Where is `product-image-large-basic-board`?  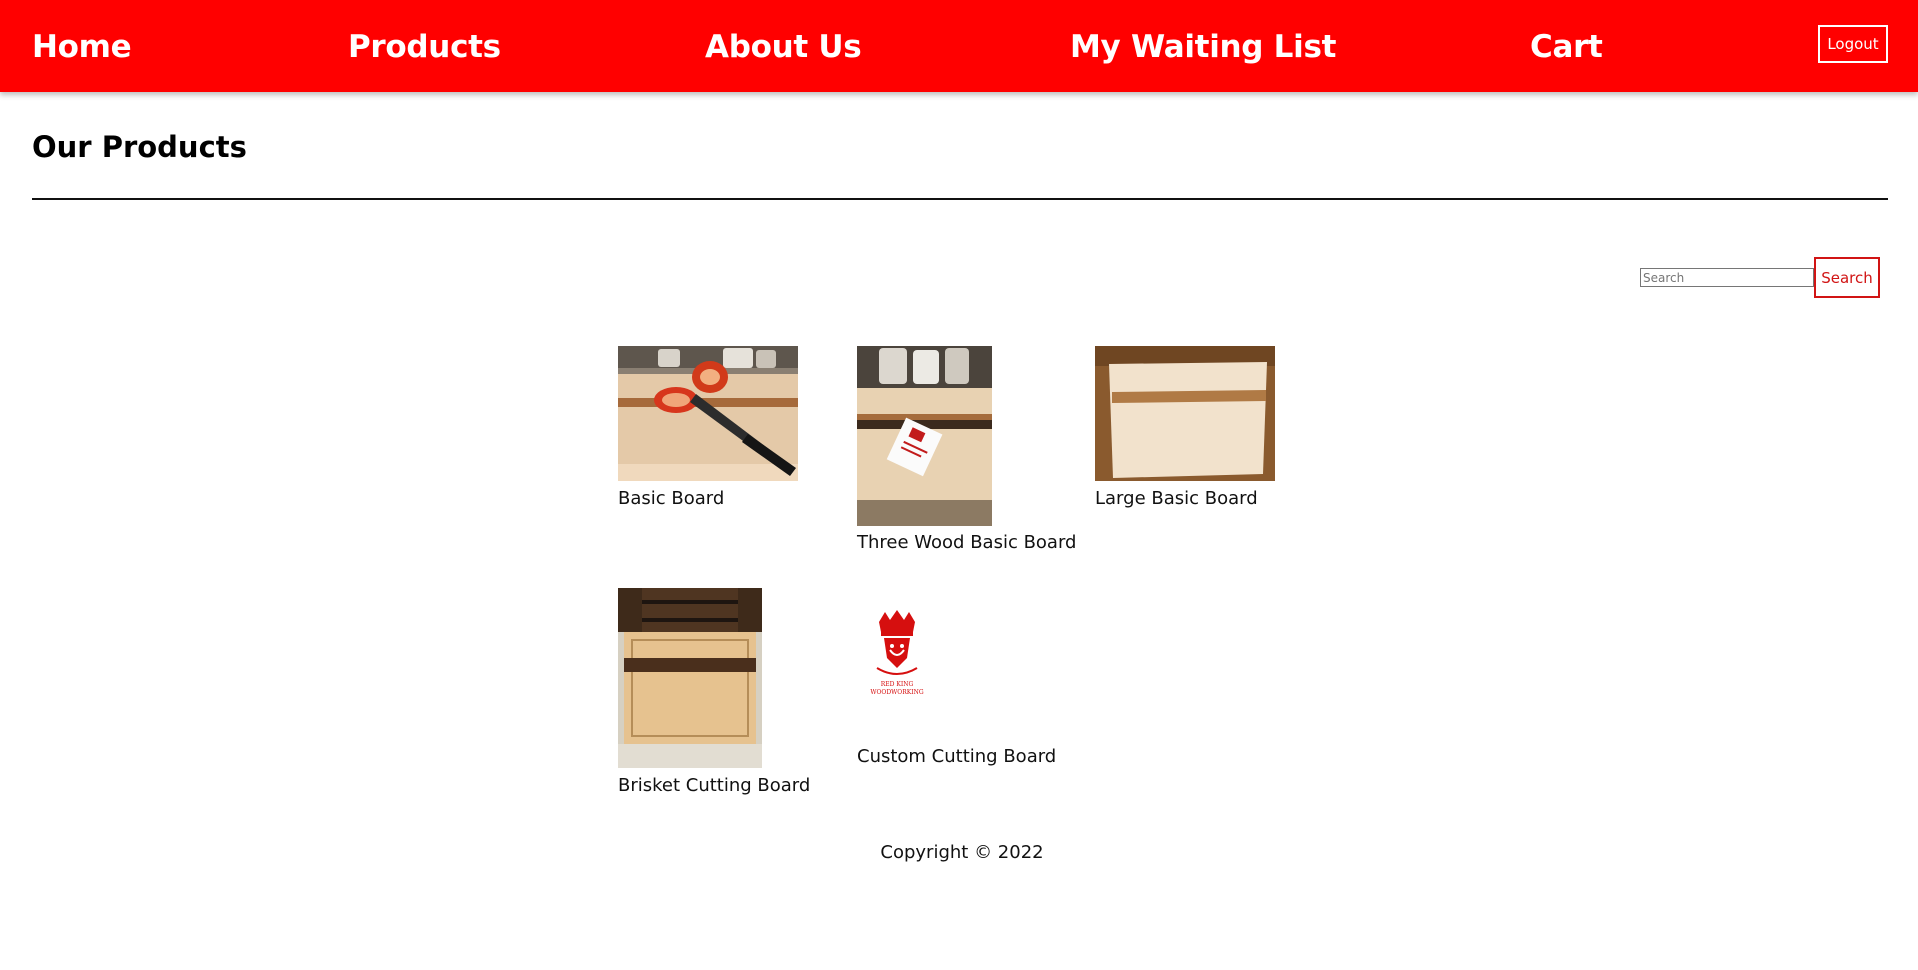 product-image-large-basic-board is located at coordinates (1185, 413).